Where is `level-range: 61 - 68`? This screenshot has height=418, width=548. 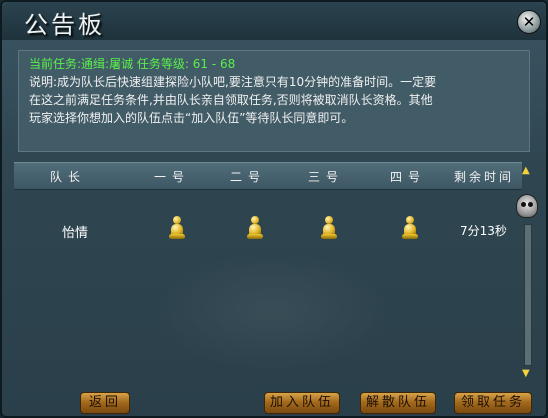
level-range: 61 - 68 is located at coordinates (214, 64).